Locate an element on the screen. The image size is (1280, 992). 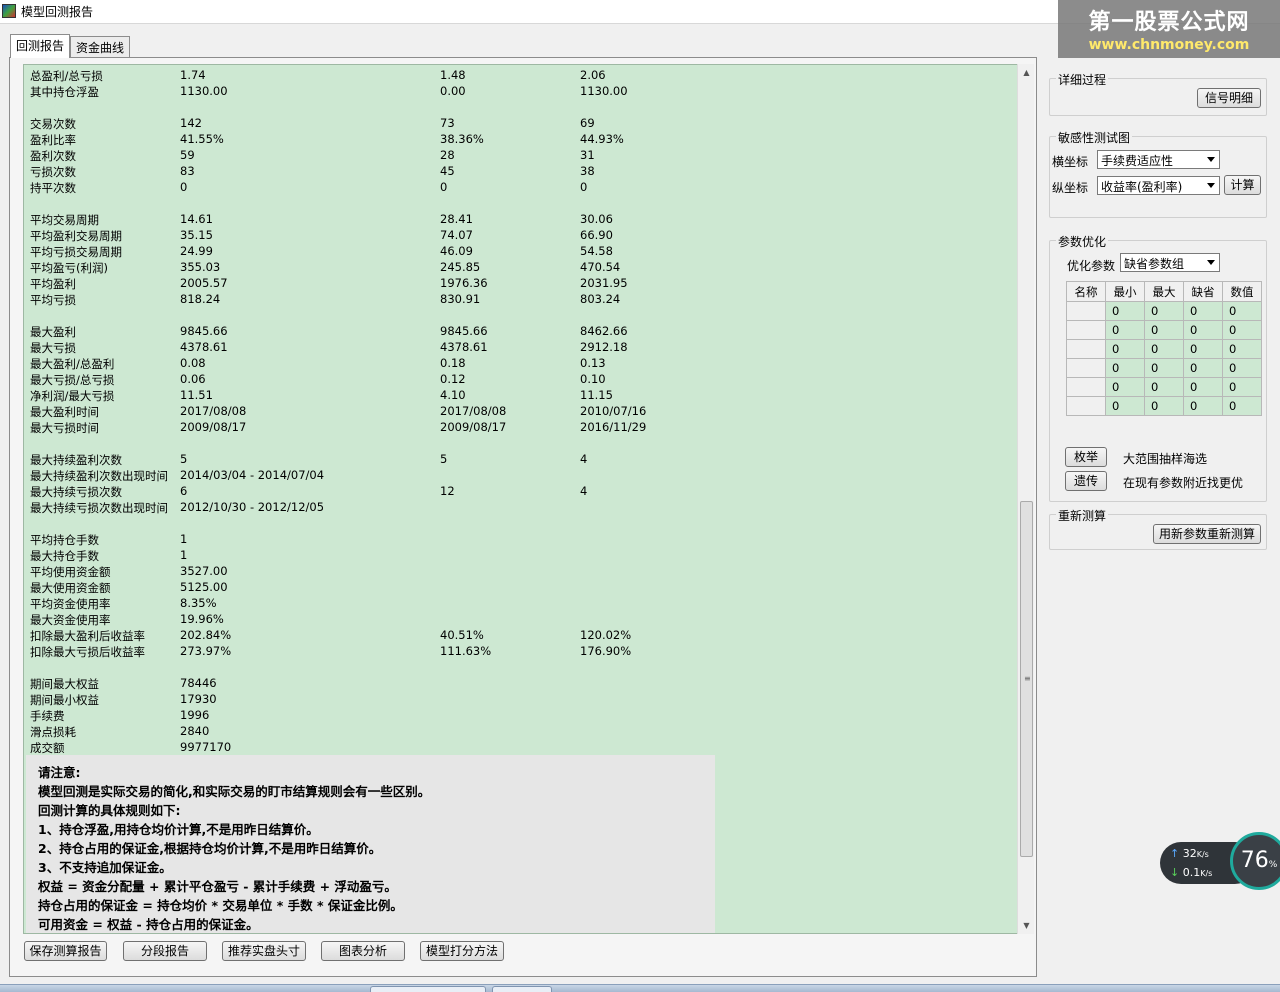
enumerate-description: 大范围抽样海选 is located at coordinates (1165, 459).